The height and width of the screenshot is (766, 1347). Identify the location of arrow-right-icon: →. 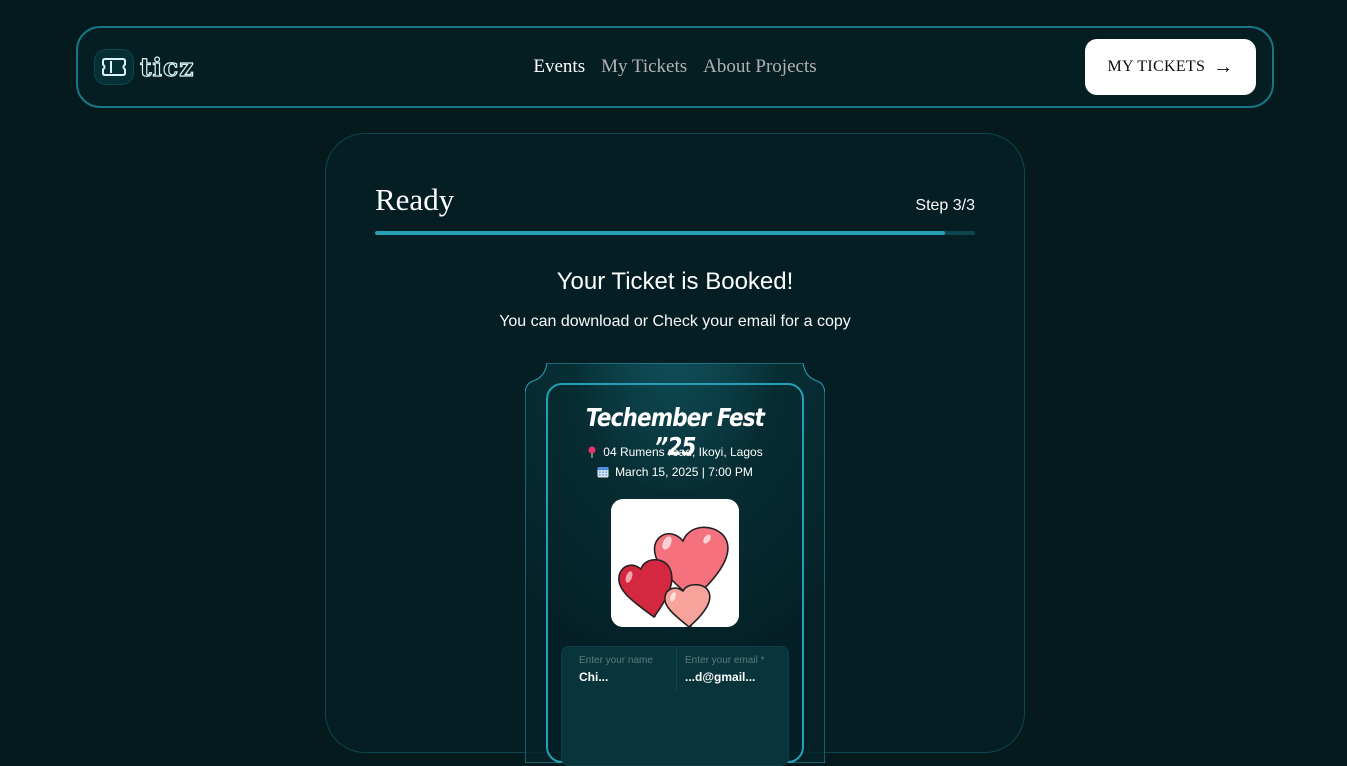
(1223, 67).